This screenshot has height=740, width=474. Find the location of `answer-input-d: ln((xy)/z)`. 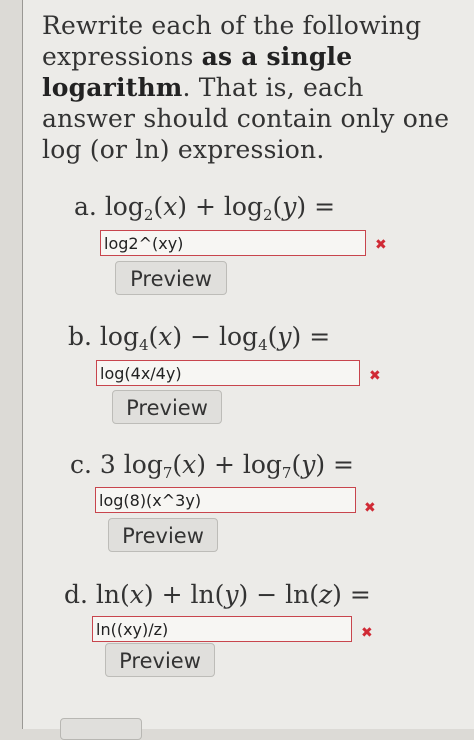

answer-input-d: ln((xy)/z) is located at coordinates (222, 629).